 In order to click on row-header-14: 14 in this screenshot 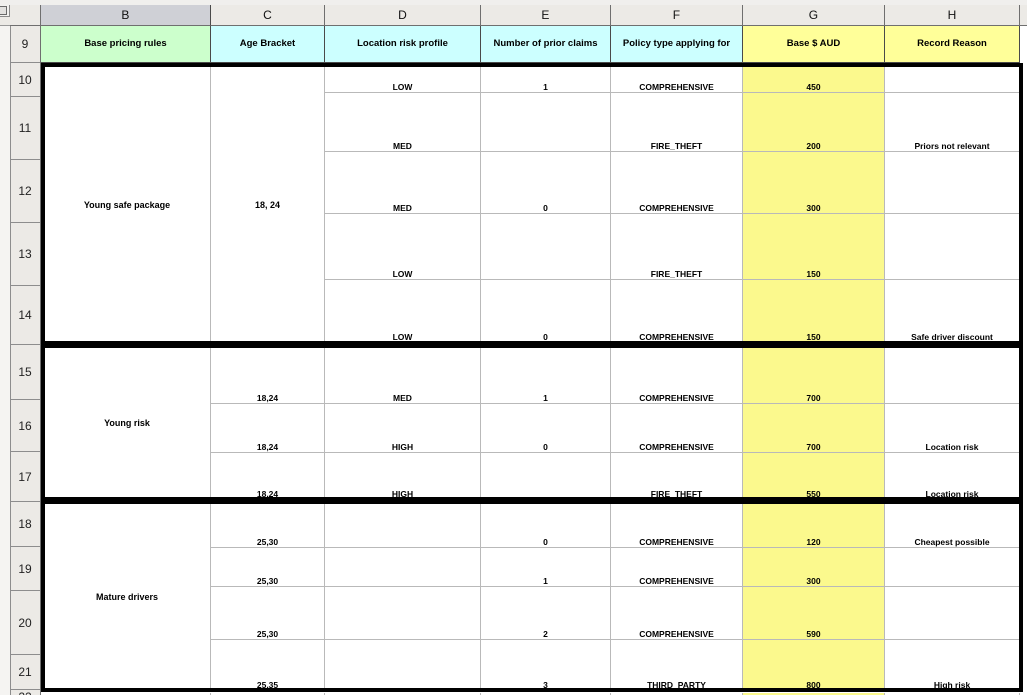, I will do `click(25, 315)`.